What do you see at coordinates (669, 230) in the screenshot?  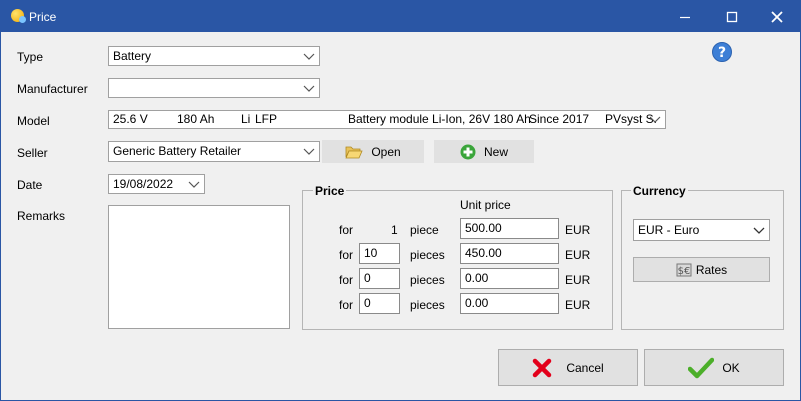 I see `currency-value: EUR - Euro` at bounding box center [669, 230].